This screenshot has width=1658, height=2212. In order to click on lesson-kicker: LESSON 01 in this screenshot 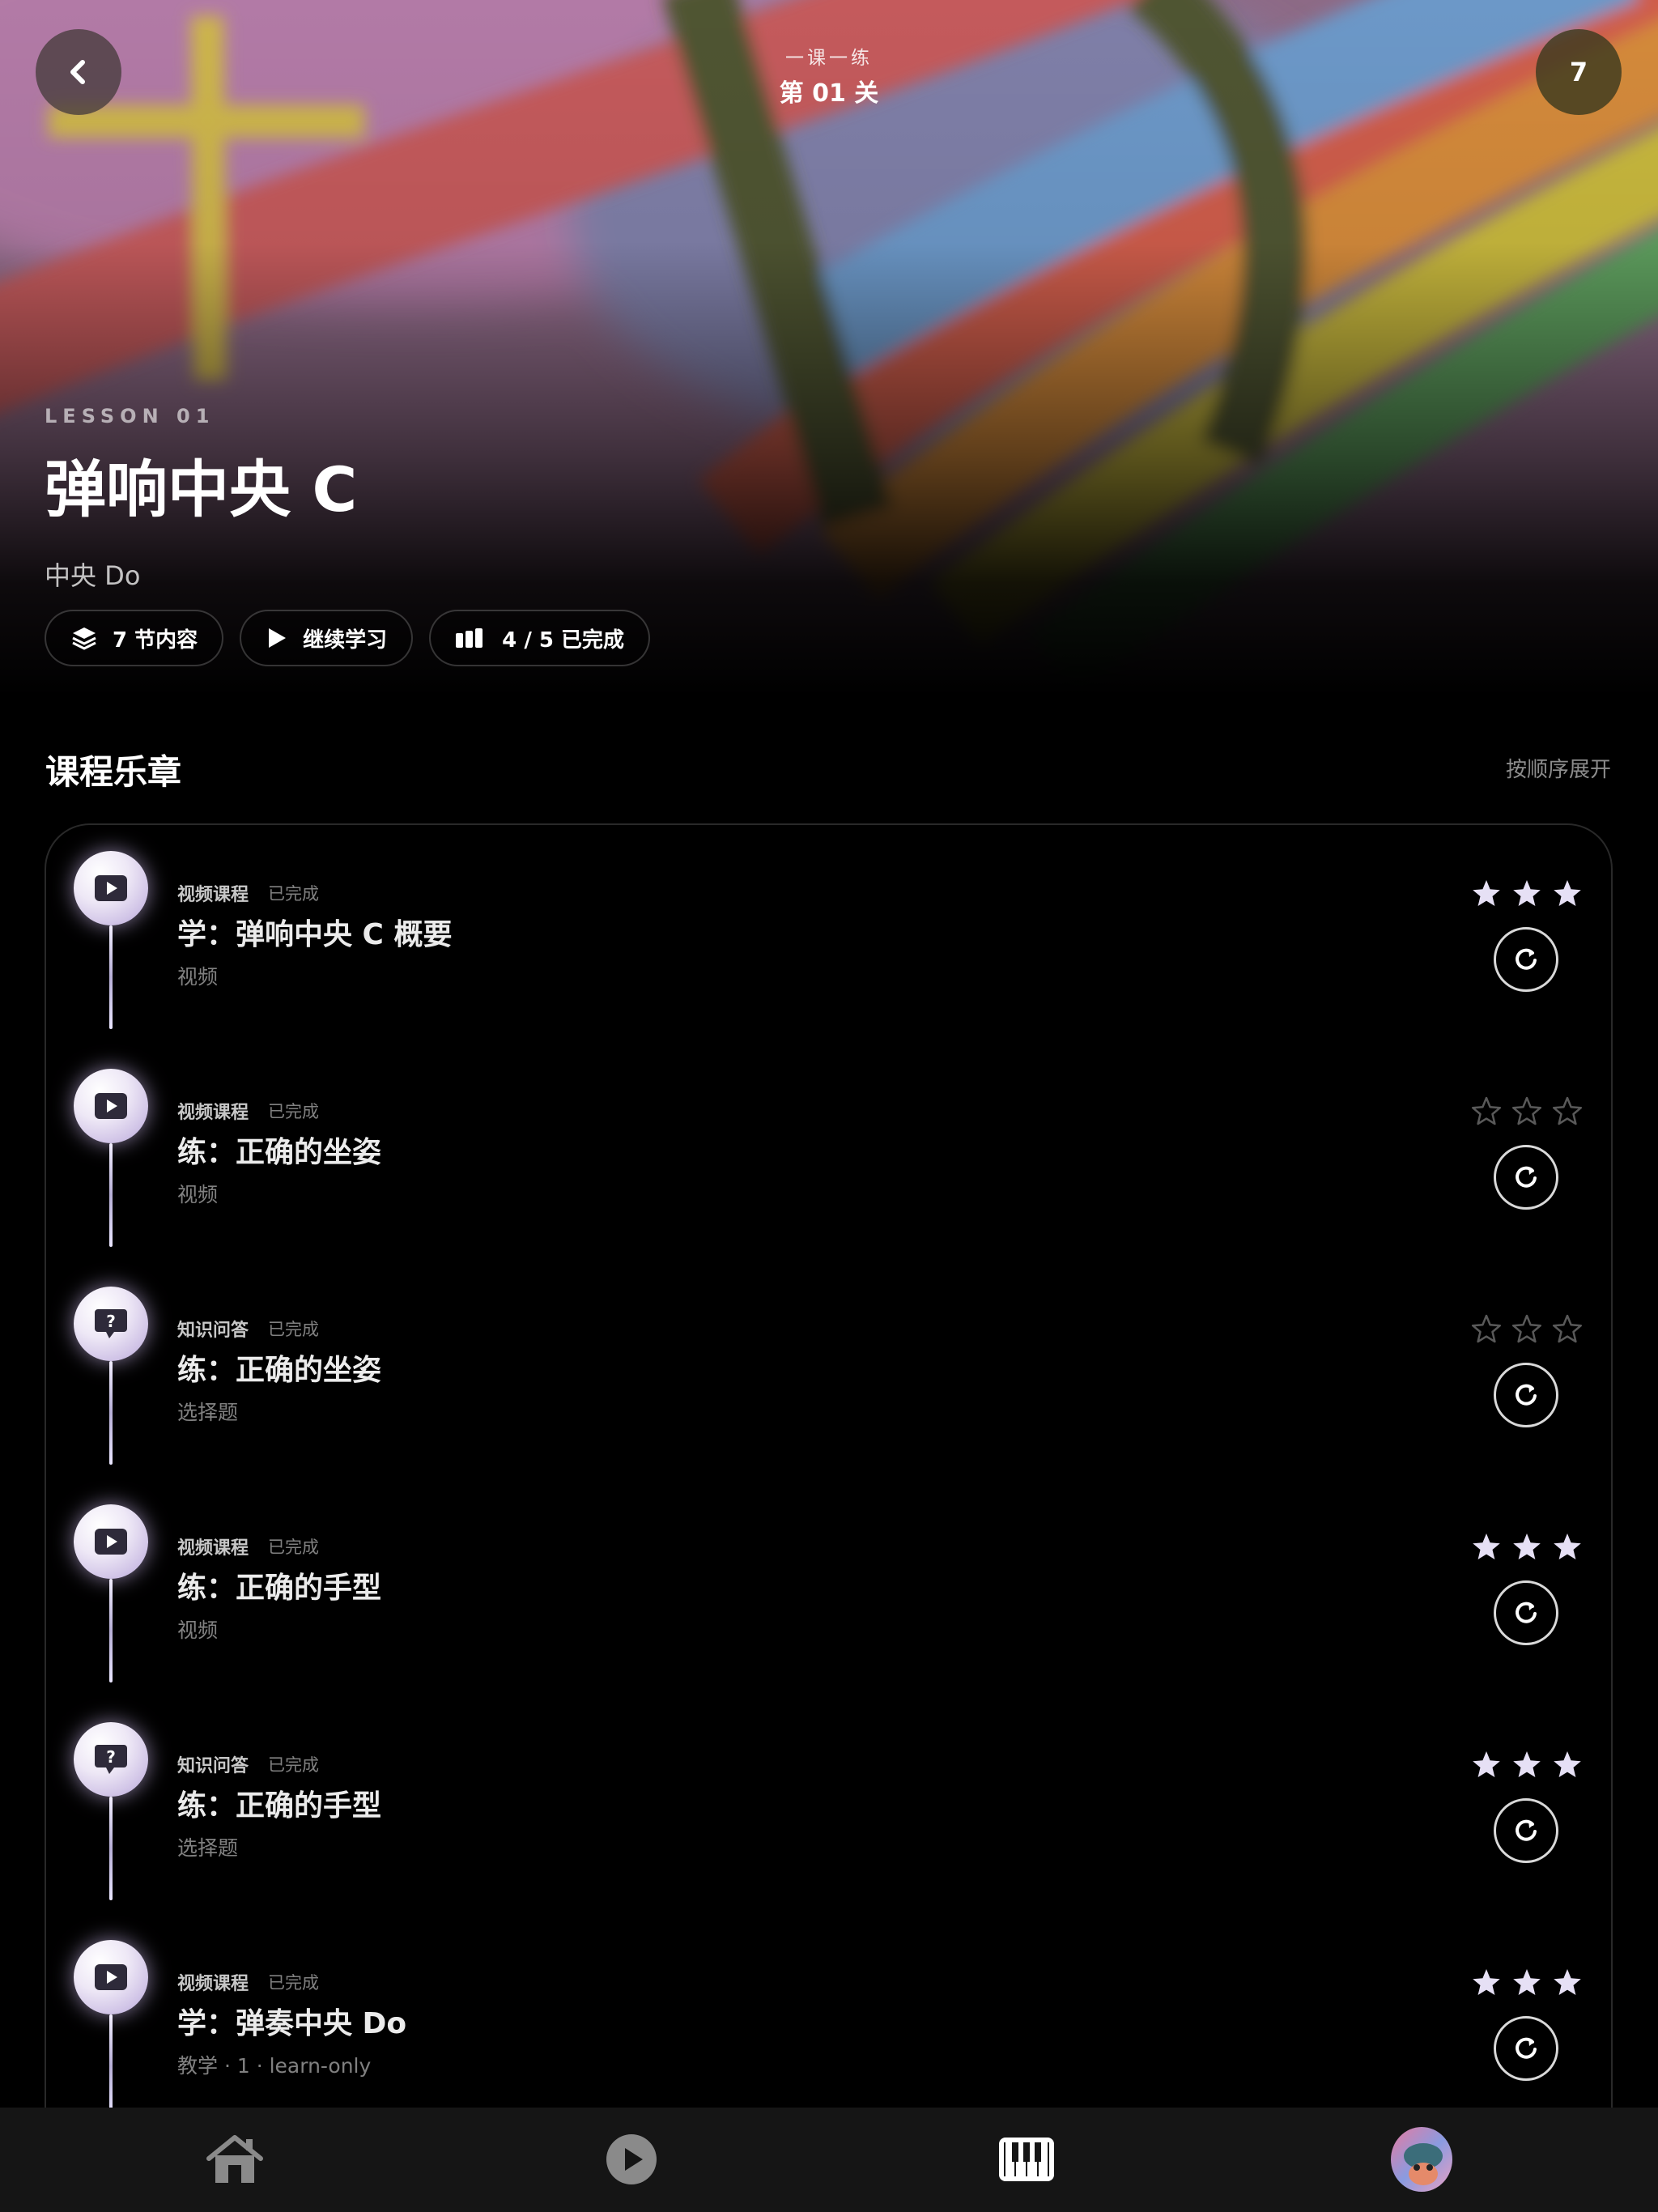, I will do `click(130, 417)`.